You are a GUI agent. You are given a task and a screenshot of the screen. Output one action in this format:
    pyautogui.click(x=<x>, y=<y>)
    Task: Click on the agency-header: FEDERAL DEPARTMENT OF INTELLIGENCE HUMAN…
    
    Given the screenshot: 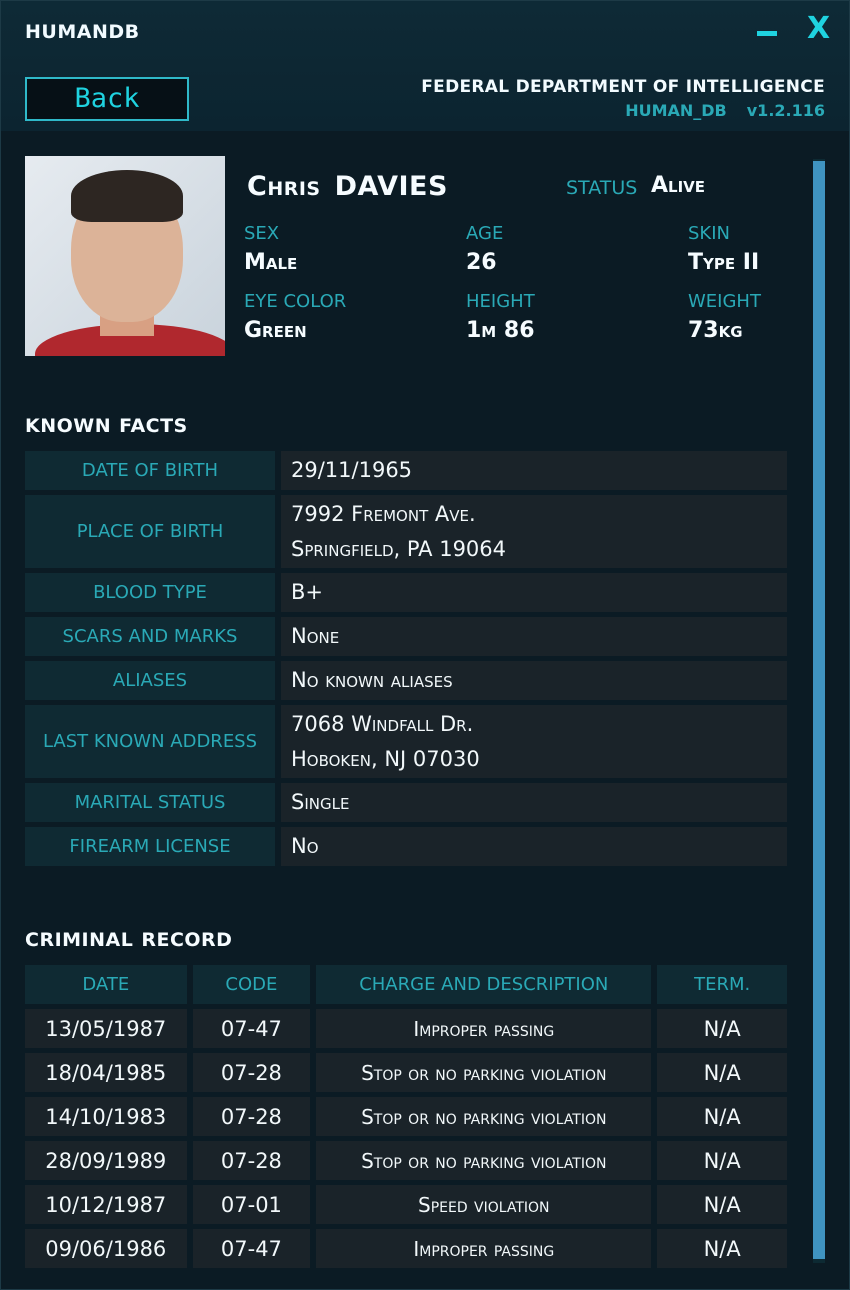 What is the action you would take?
    pyautogui.click(x=623, y=98)
    